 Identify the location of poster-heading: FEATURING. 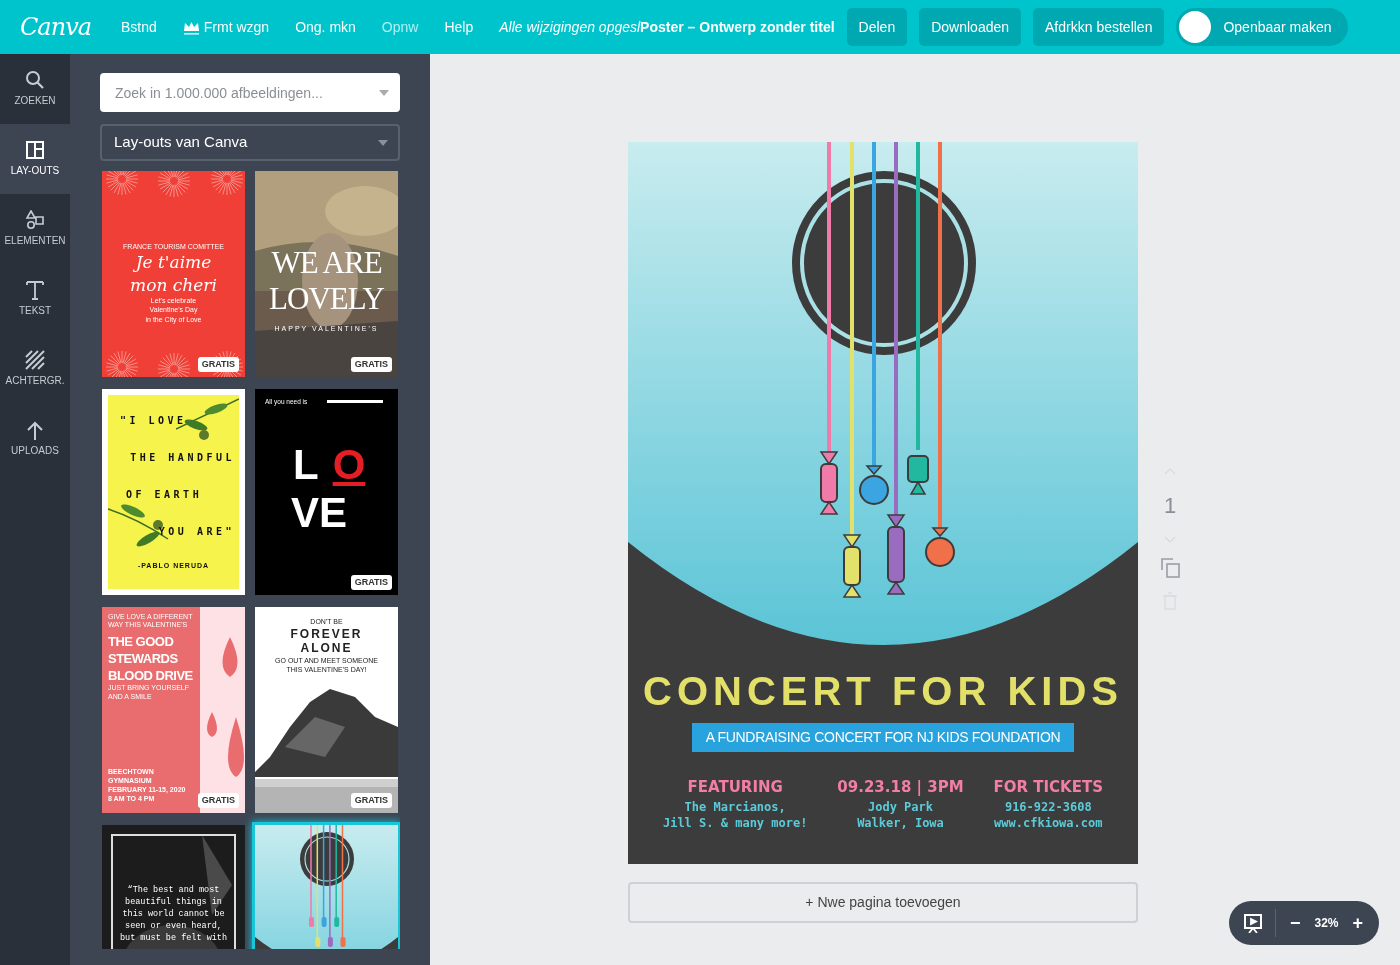
(735, 787).